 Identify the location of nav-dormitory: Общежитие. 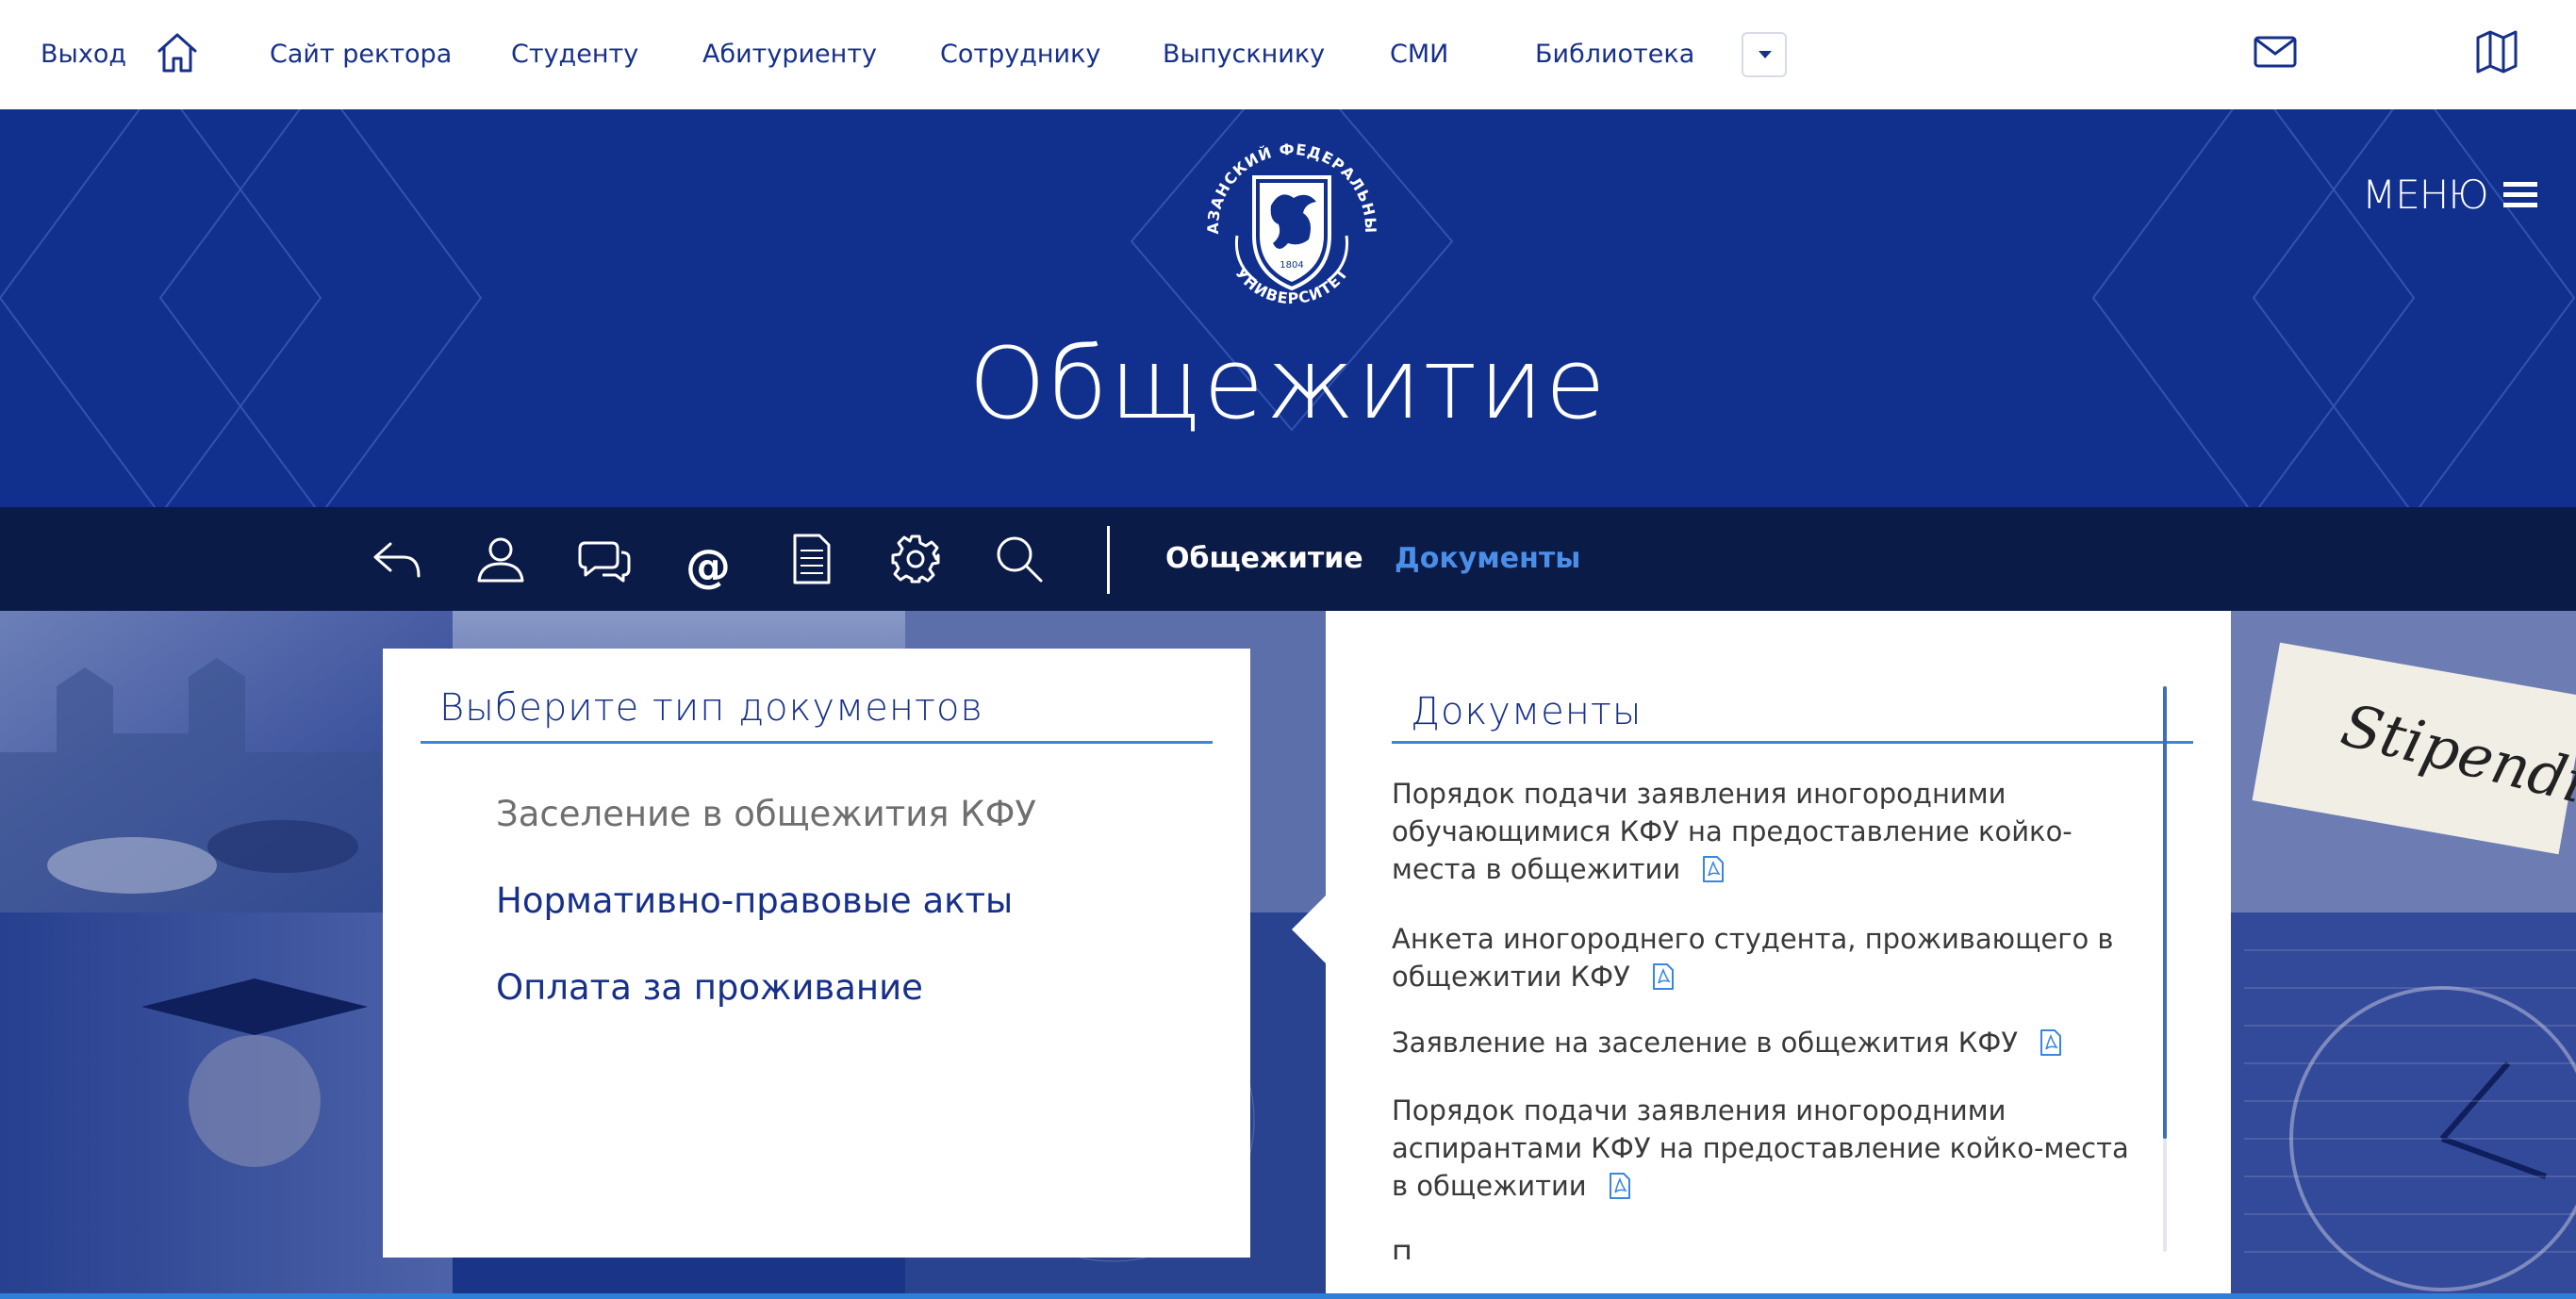
(1264, 559).